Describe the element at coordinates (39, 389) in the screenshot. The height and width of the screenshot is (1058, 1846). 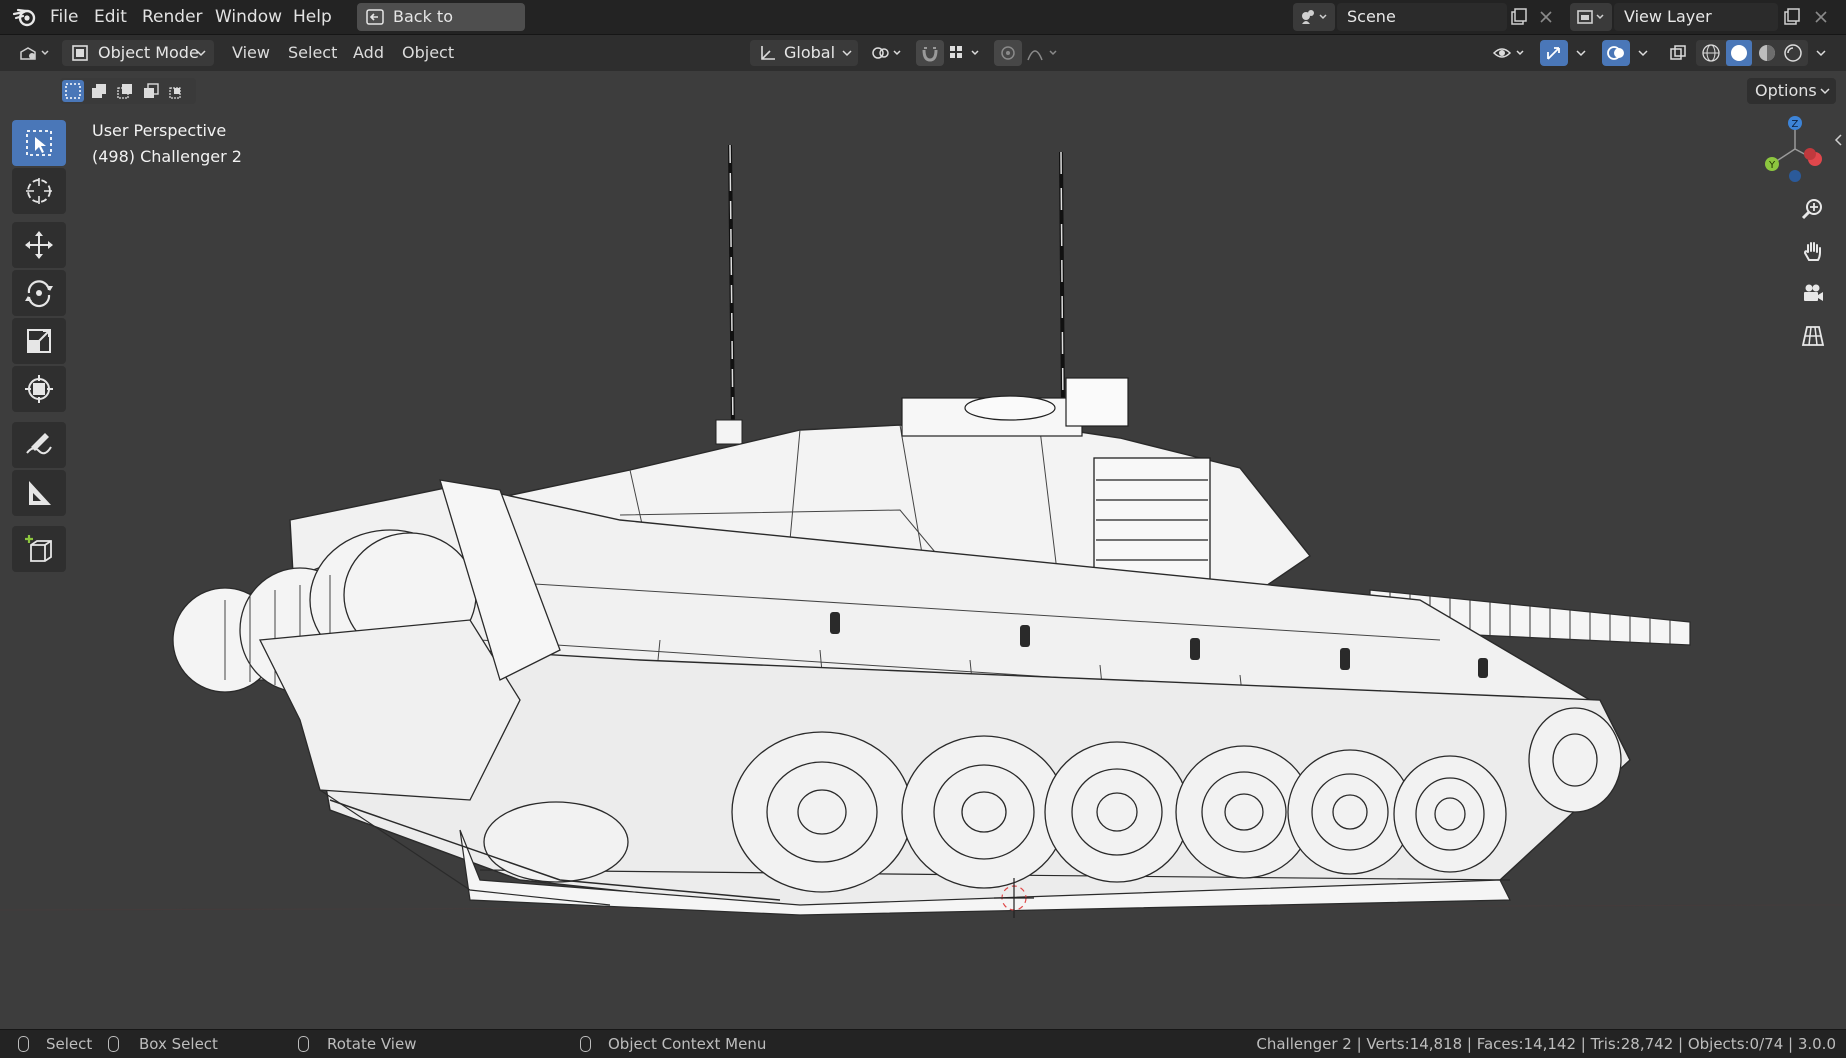
I see `transform-tool` at that location.